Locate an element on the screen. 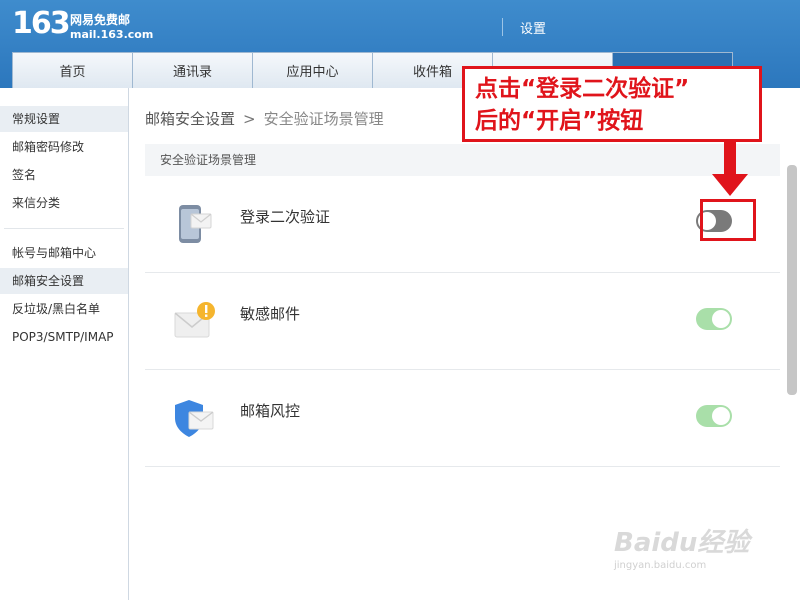  down-arrow-icon is located at coordinates (730, 159).